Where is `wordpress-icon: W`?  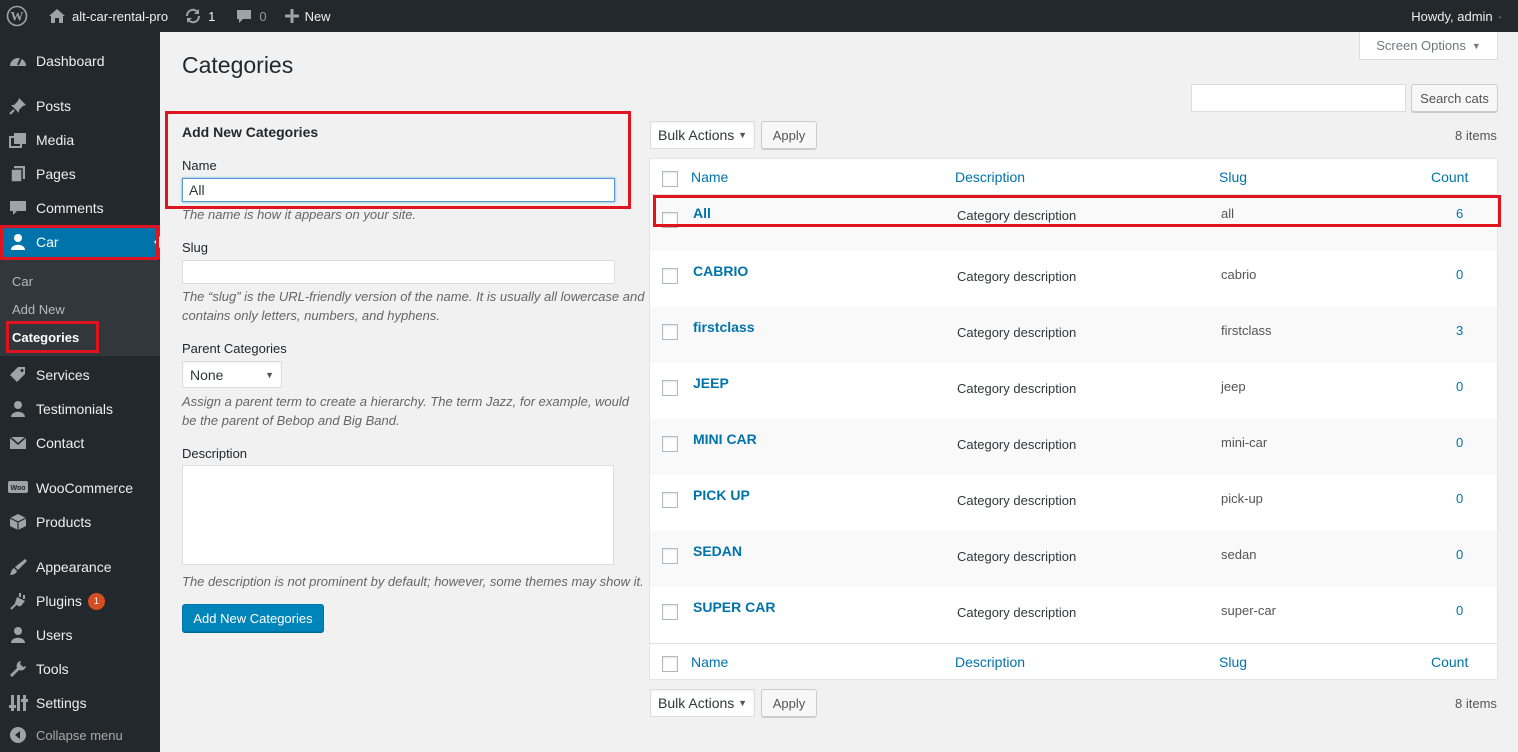 wordpress-icon: W is located at coordinates (17, 16).